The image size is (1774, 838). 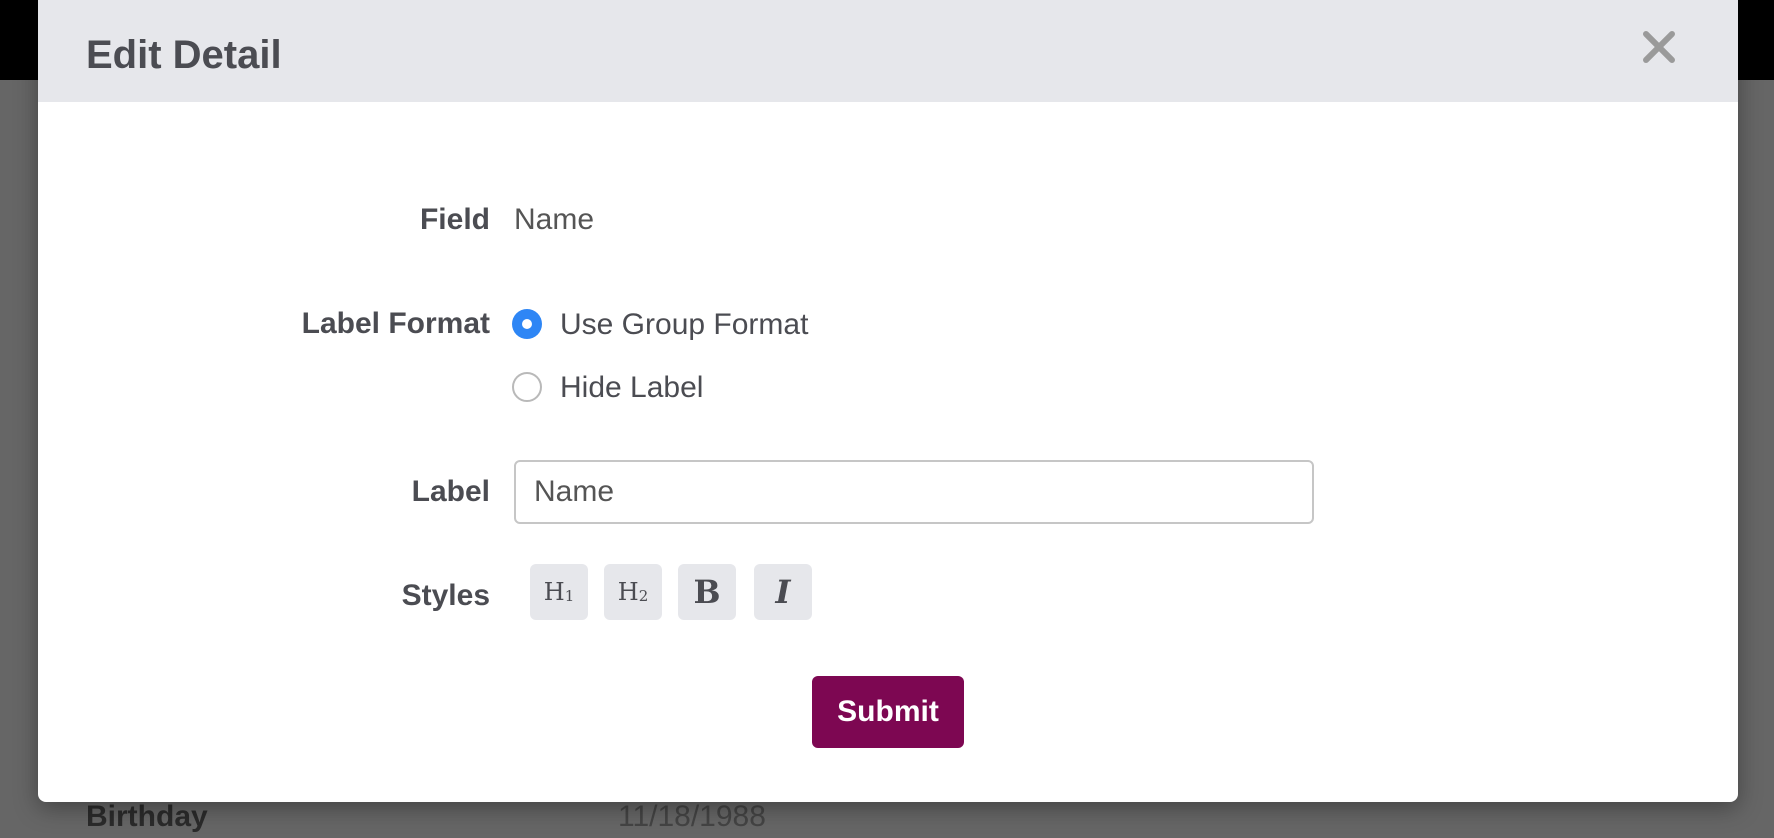 I want to click on bold-glyph: B, so click(x=707, y=592).